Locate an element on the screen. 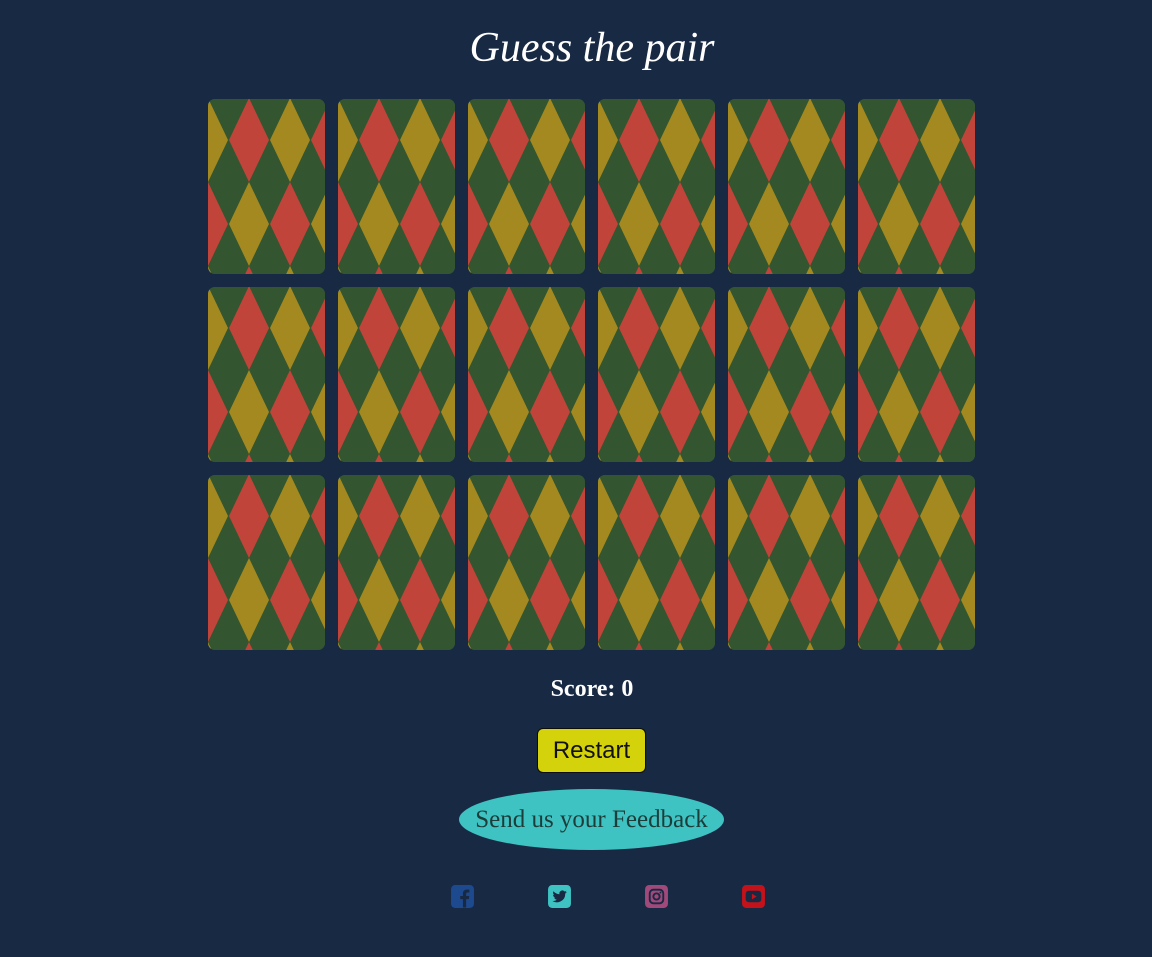  twitter-icon is located at coordinates (559, 896).